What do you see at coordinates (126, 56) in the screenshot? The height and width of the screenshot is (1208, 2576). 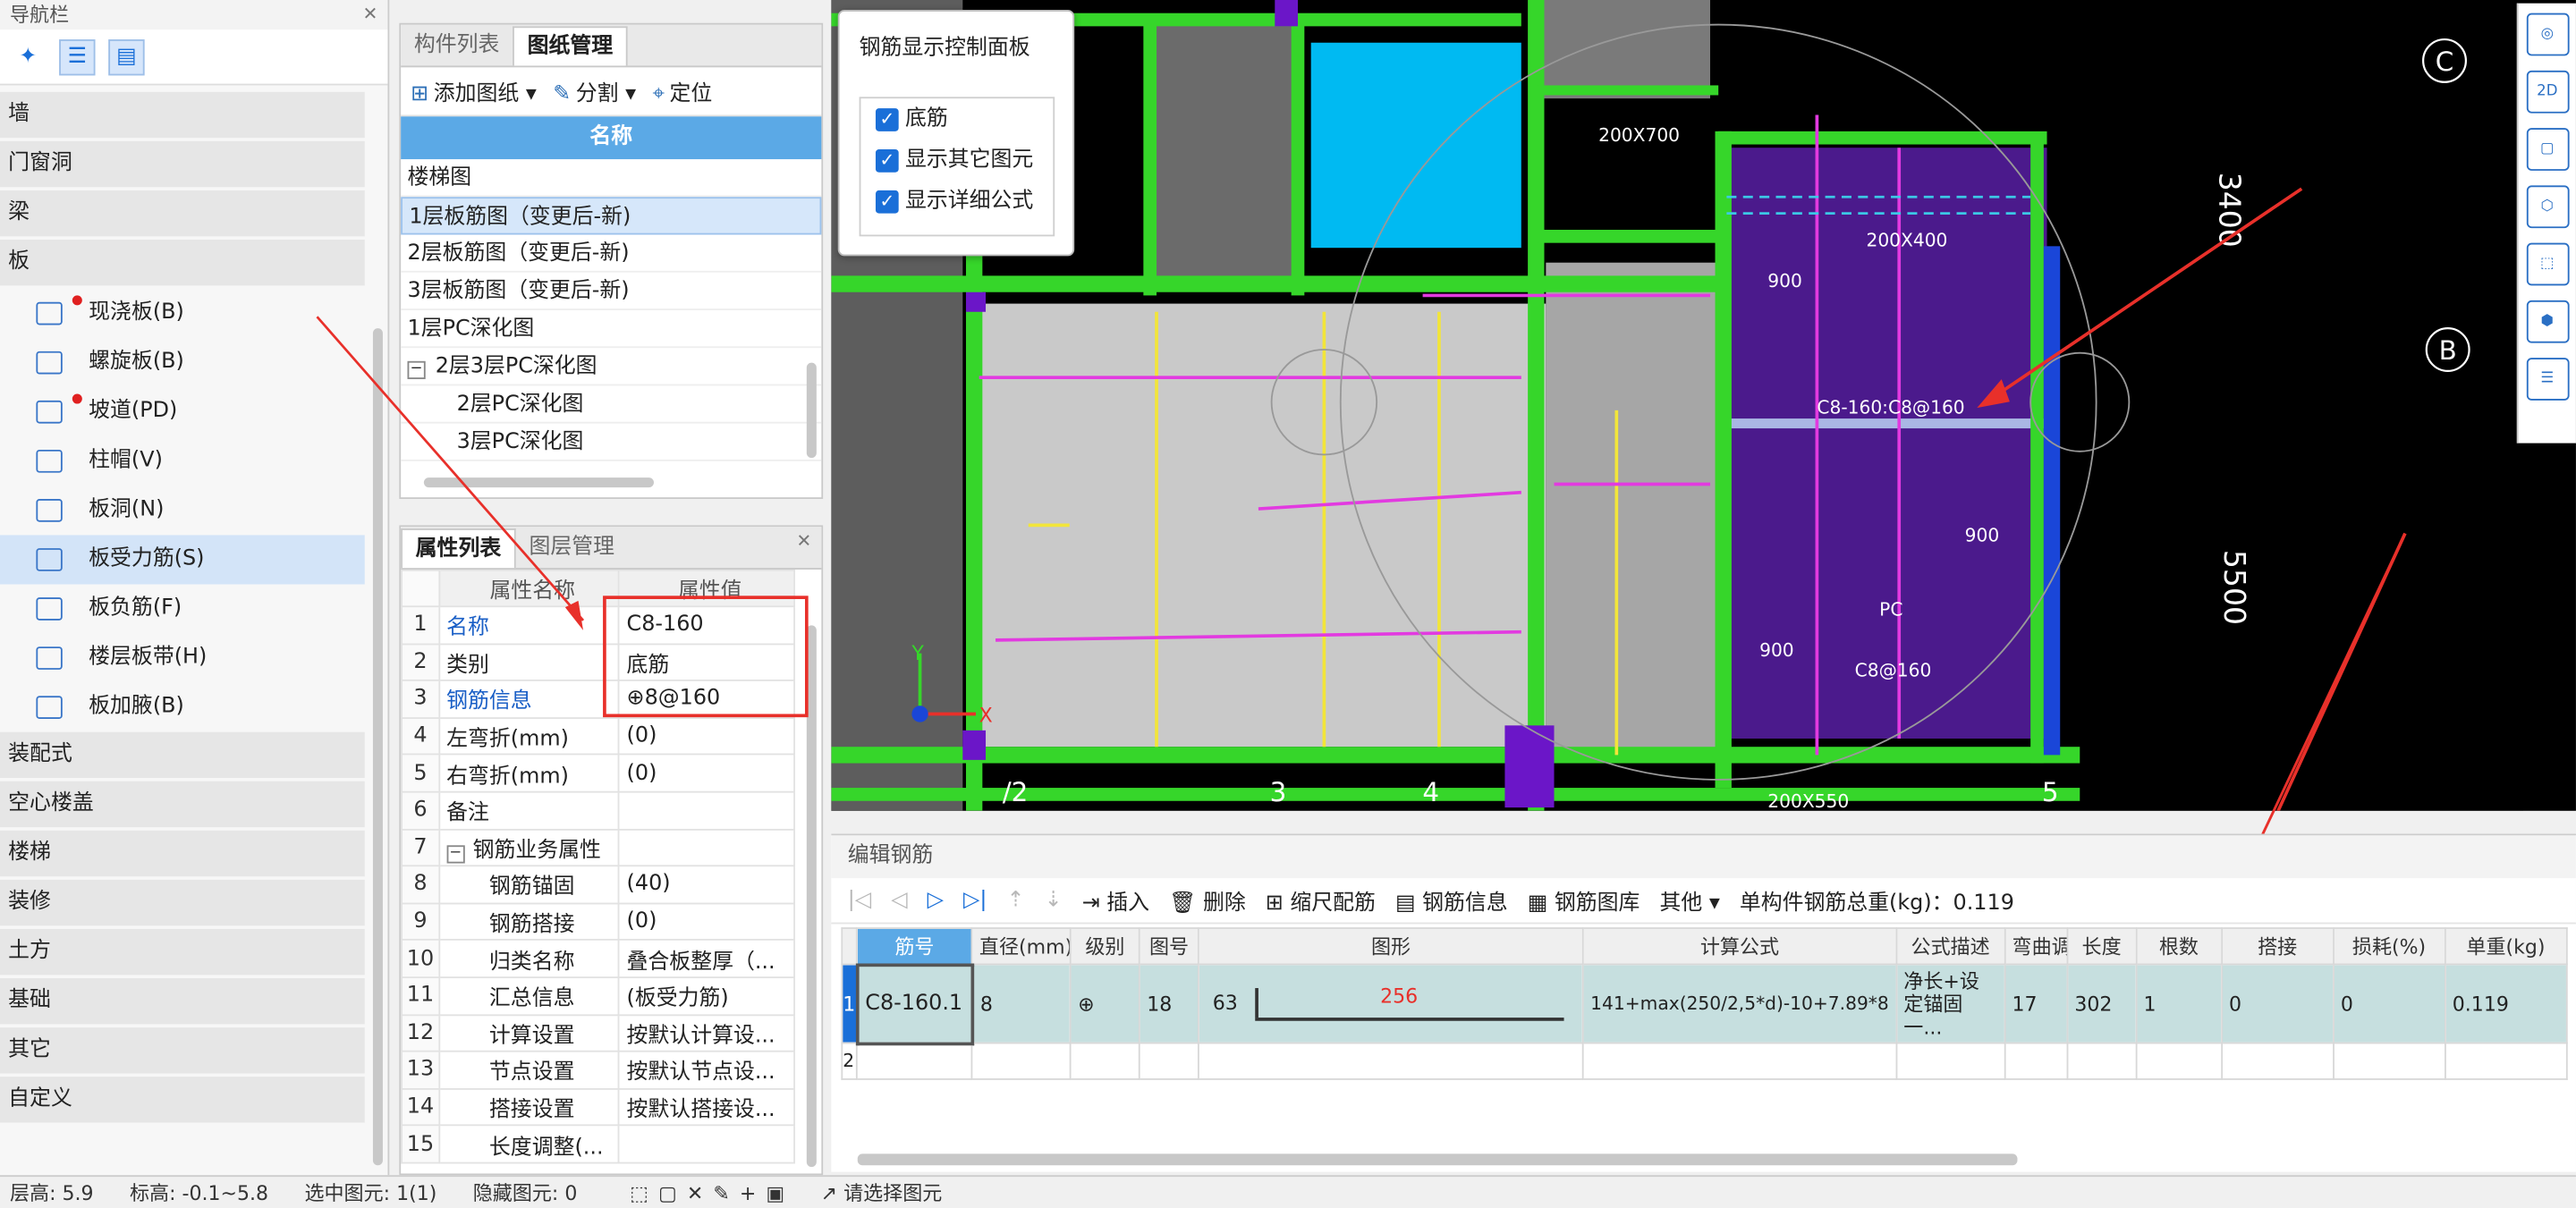 I see `detail-view-icon: ▤` at bounding box center [126, 56].